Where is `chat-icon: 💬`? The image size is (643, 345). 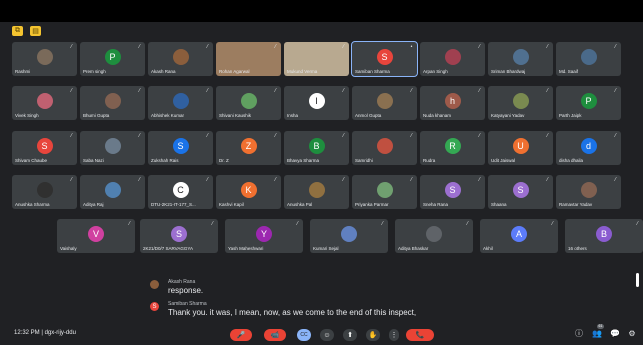 chat-icon: 💬 is located at coordinates (615, 334).